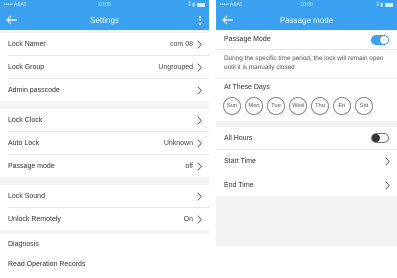  Describe the element at coordinates (189, 166) in the screenshot. I see `settings-row-value: off` at that location.